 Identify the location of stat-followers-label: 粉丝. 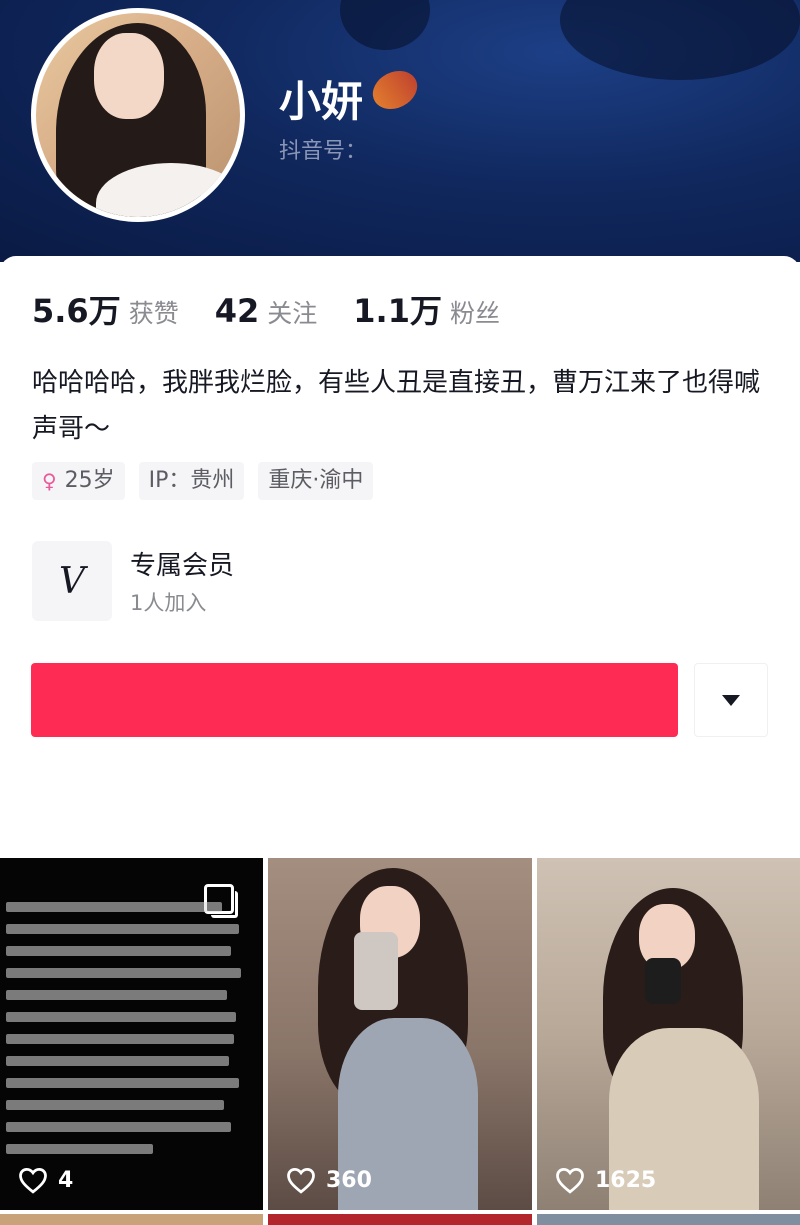
(474, 313).